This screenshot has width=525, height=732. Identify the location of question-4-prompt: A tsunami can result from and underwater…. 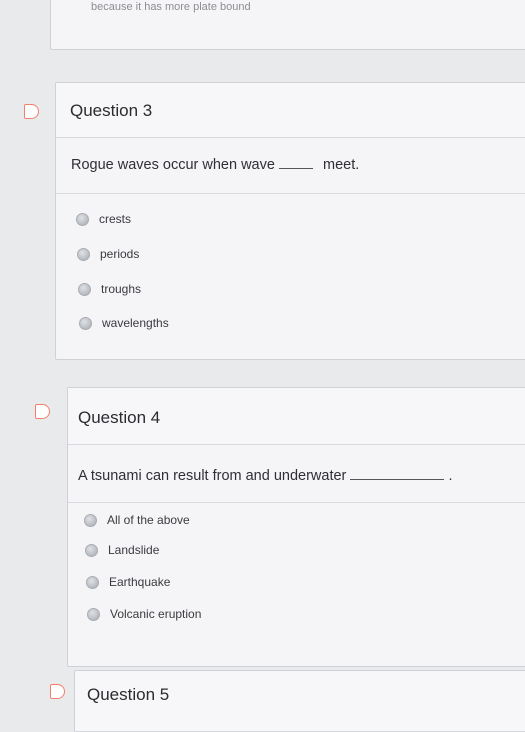
(265, 476).